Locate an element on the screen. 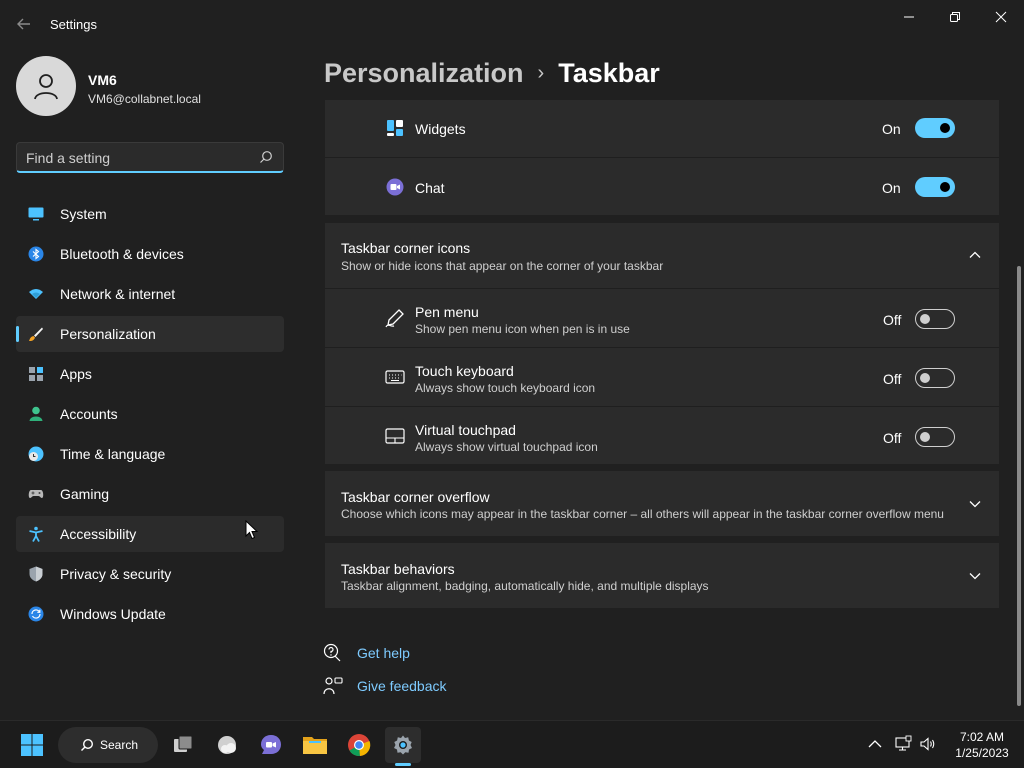 Image resolution: width=1024 pixels, height=768 pixels. minimize-icon is located at coordinates (909, 17).